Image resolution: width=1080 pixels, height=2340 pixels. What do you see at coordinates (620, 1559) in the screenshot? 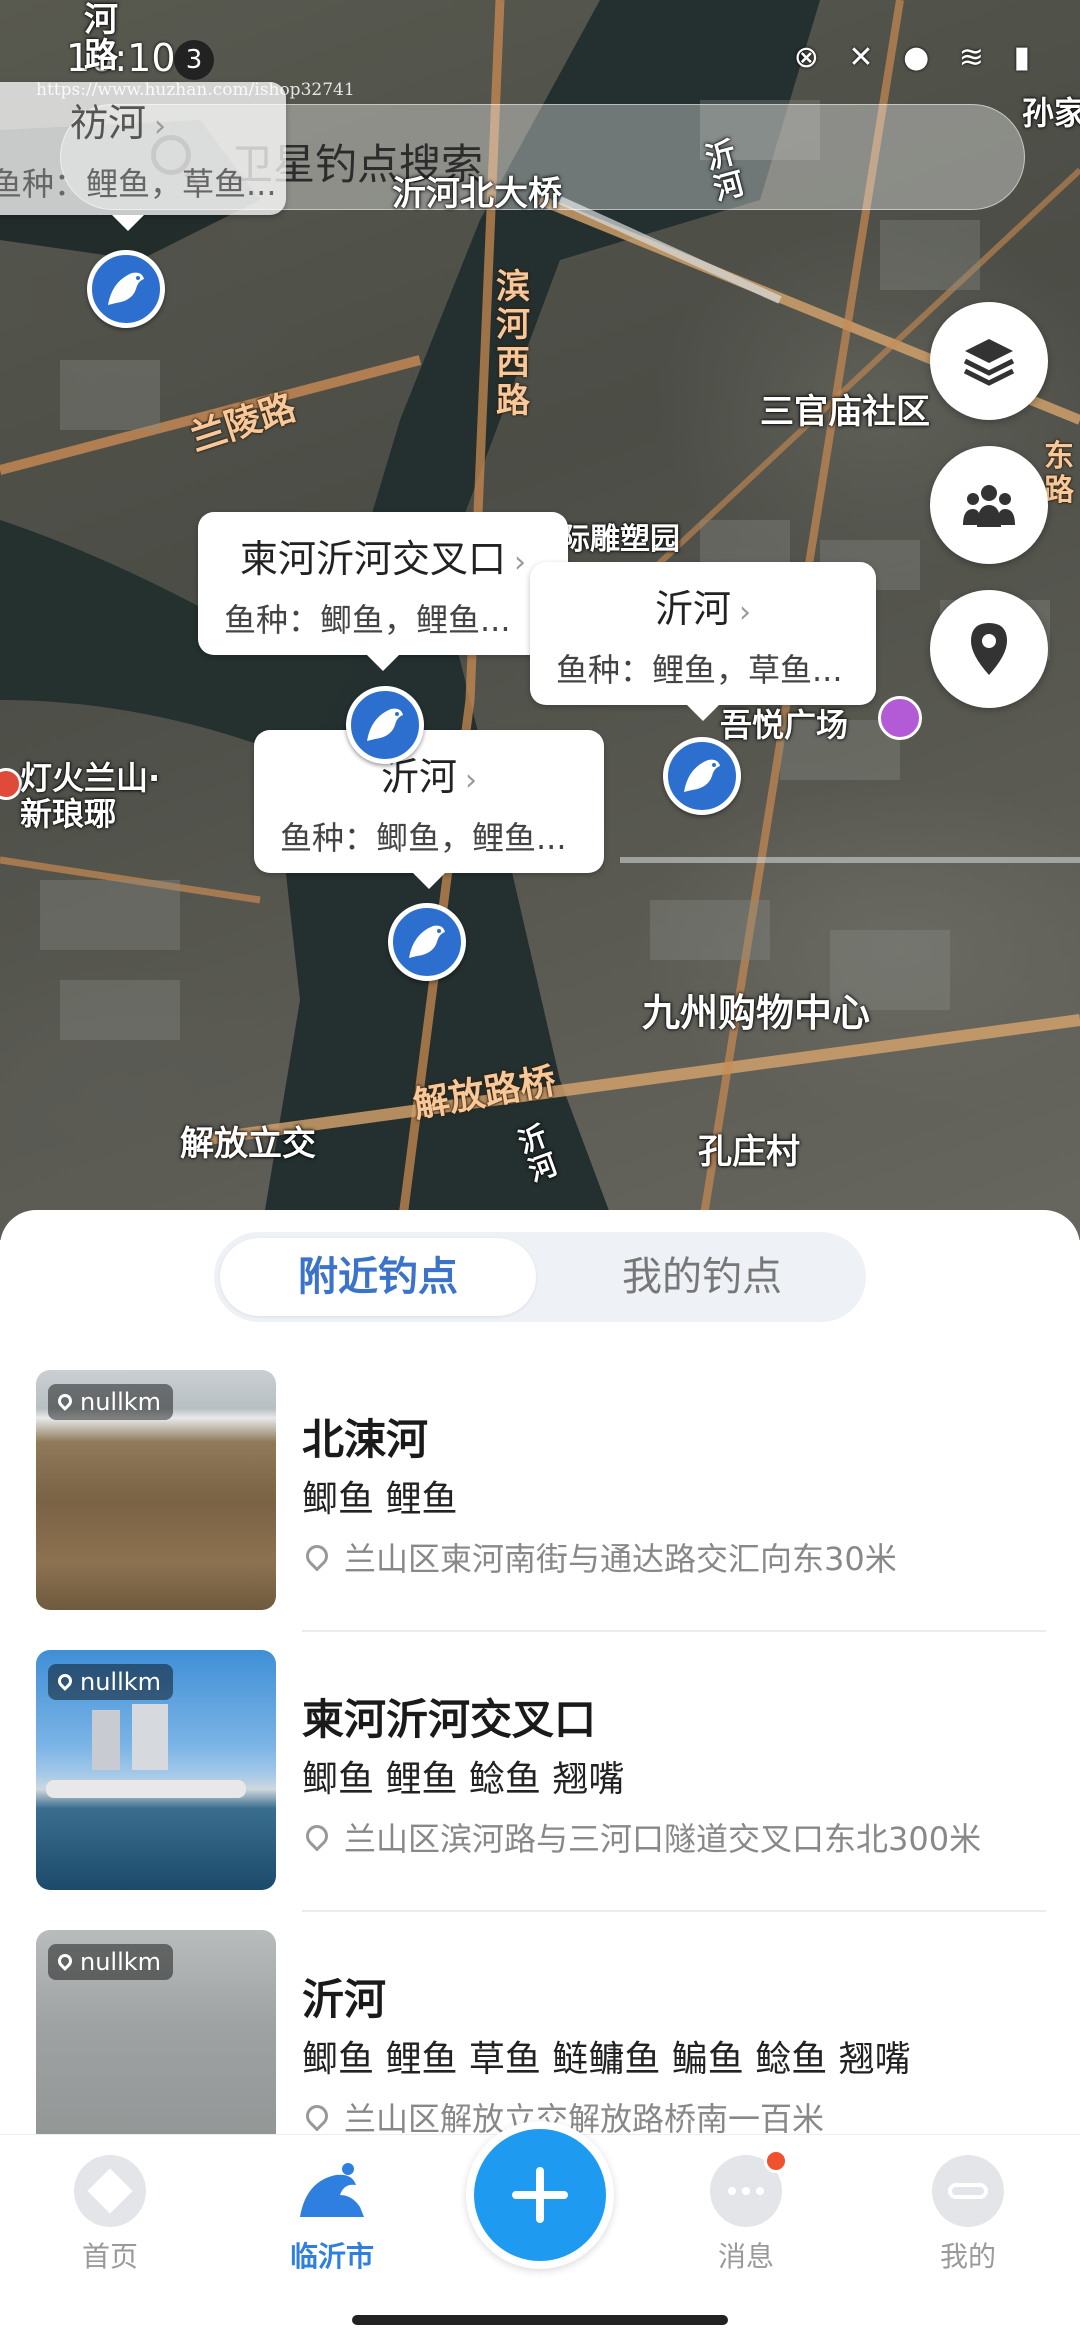
I see `address-text: 兰山区柬河南街与通达路交汇向东30米` at bounding box center [620, 1559].